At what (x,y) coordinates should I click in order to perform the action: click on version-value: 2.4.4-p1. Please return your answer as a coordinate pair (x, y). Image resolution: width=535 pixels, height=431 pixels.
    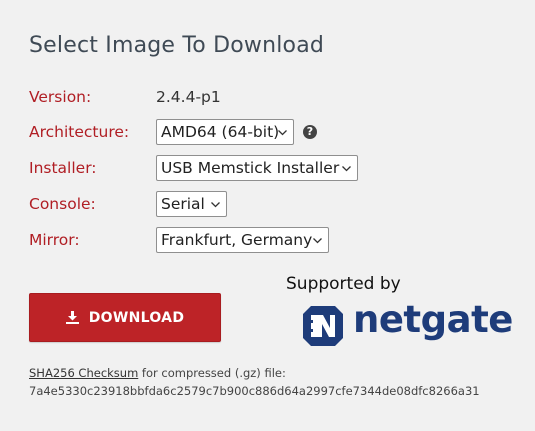
    Looking at the image, I should click on (188, 97).